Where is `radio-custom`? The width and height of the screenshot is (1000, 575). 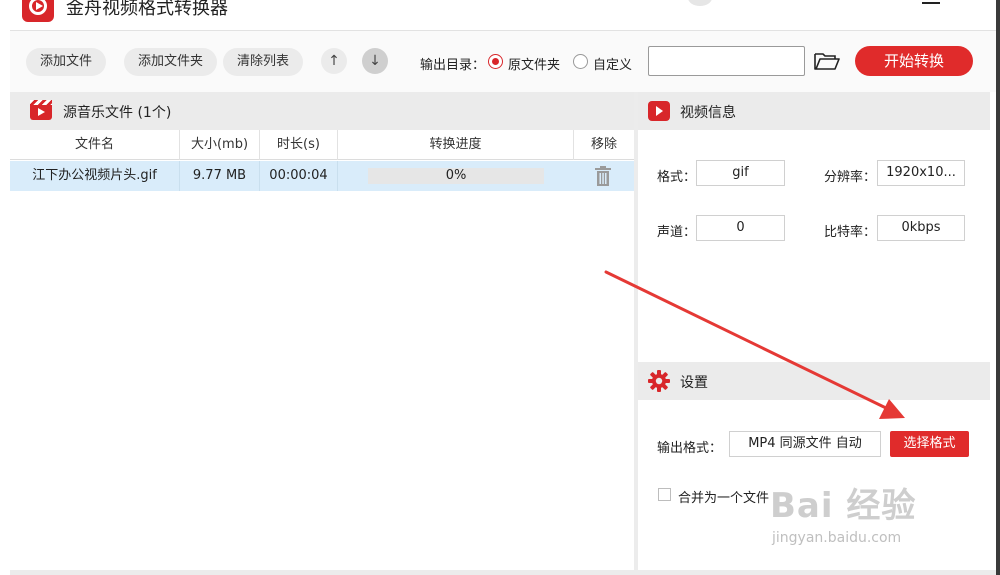 radio-custom is located at coordinates (580, 61).